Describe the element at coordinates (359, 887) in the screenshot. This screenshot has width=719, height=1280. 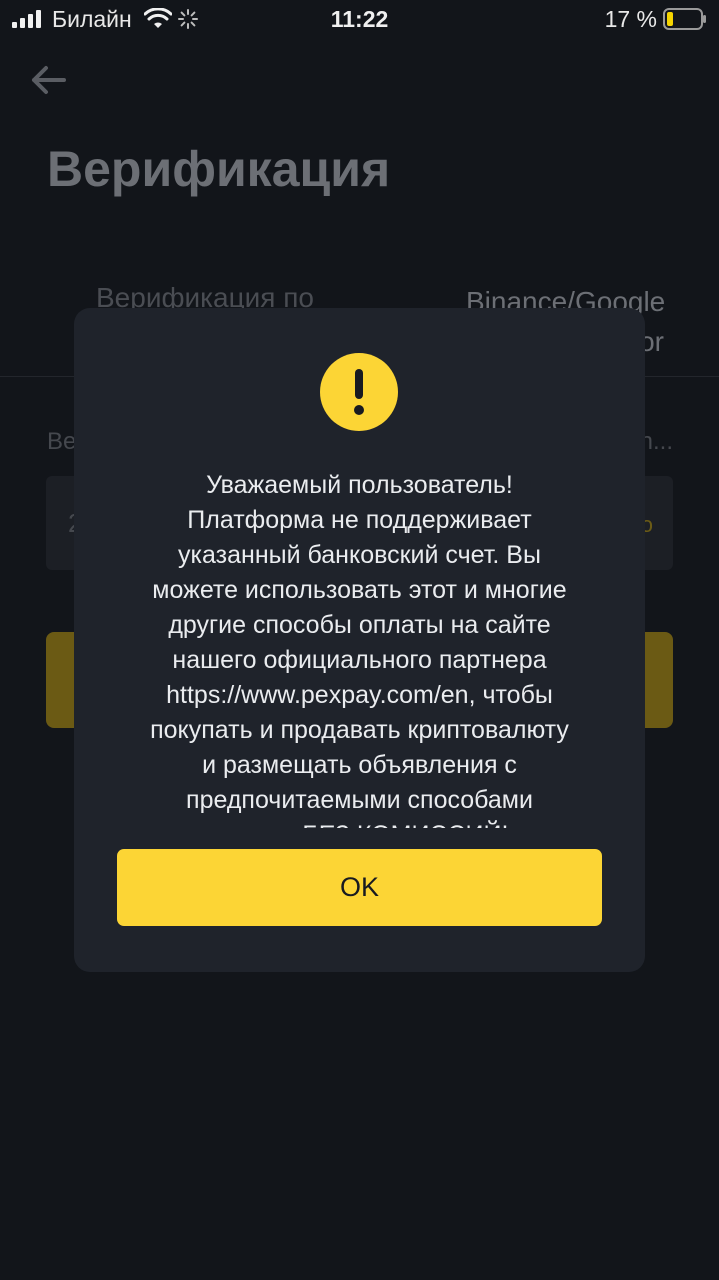
I see `ok-button: OK` at that location.